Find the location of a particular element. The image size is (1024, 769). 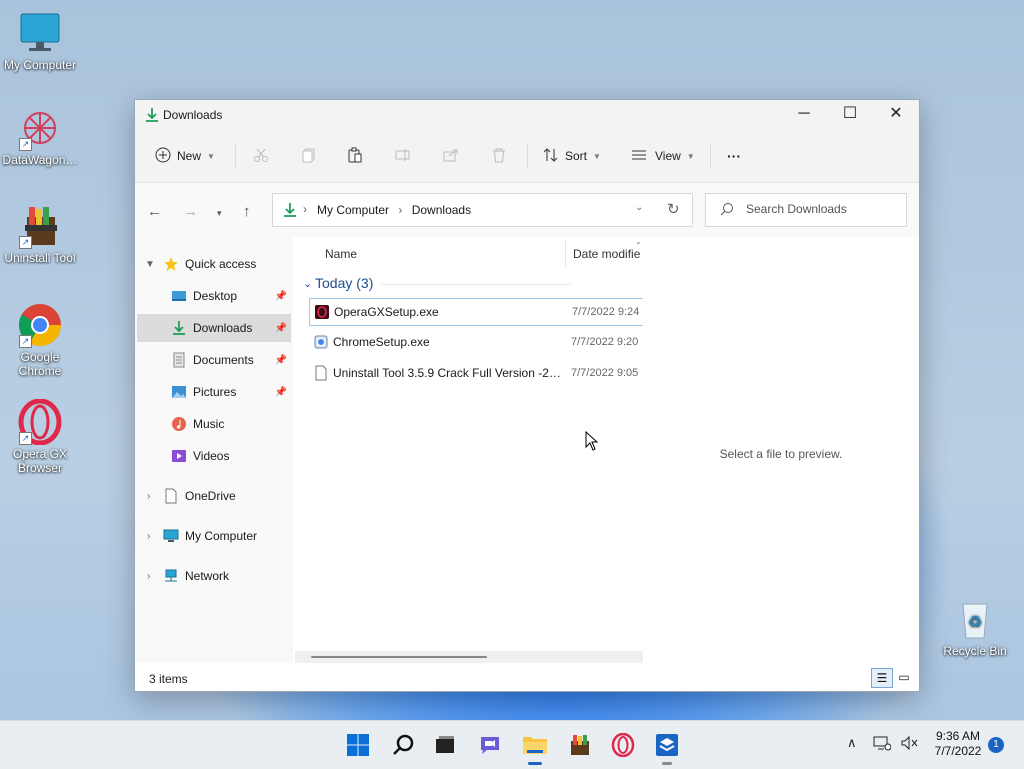

sidebar-item-onedrive: › OneDrive is located at coordinates (214, 496).